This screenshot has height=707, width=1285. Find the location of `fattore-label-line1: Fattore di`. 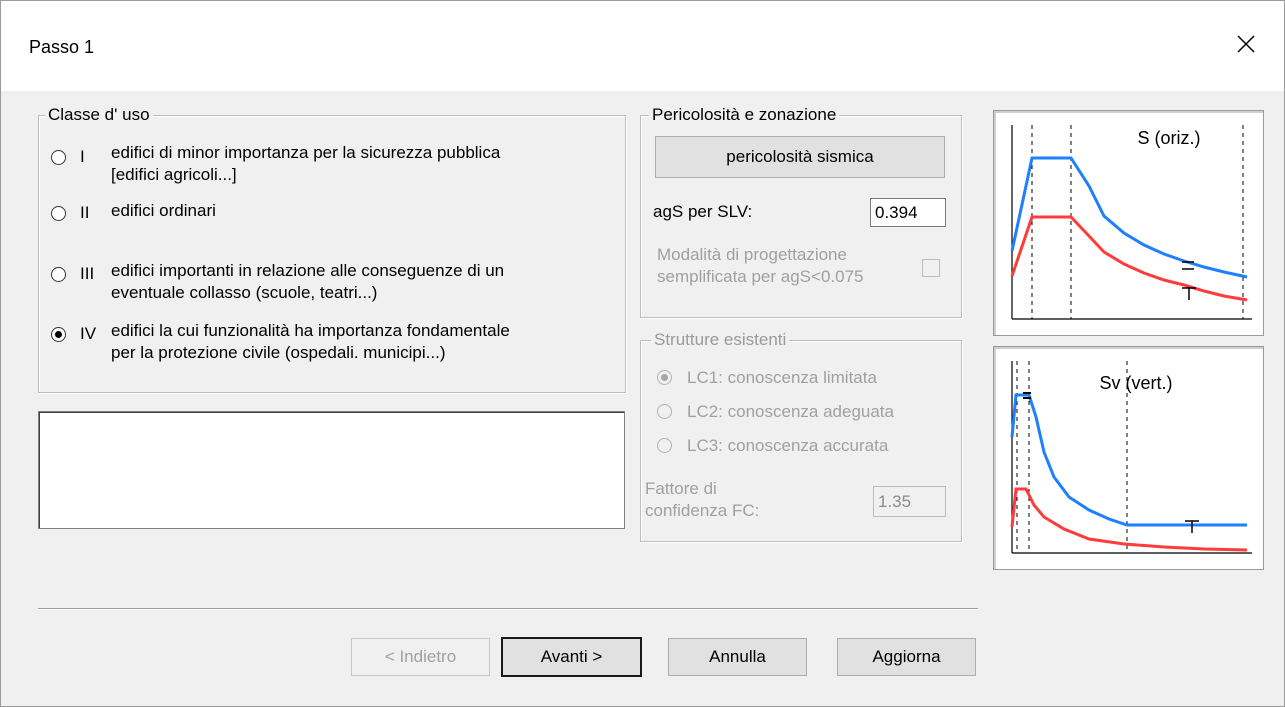

fattore-label-line1: Fattore di is located at coordinates (681, 488).